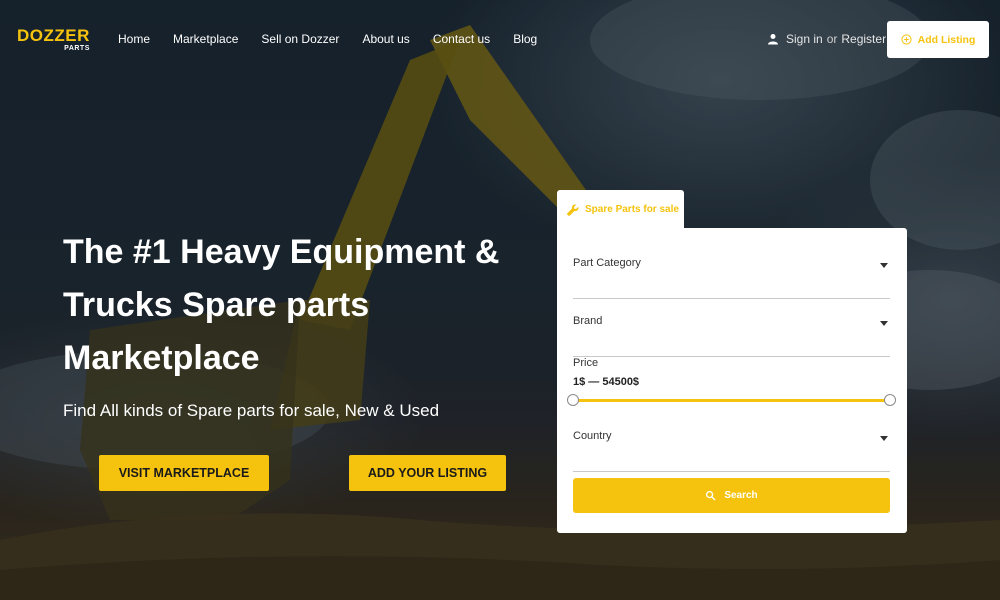 This screenshot has width=1000, height=600. Describe the element at coordinates (606, 382) in the screenshot. I see `price-range-value: 1$ — 54500$` at that location.